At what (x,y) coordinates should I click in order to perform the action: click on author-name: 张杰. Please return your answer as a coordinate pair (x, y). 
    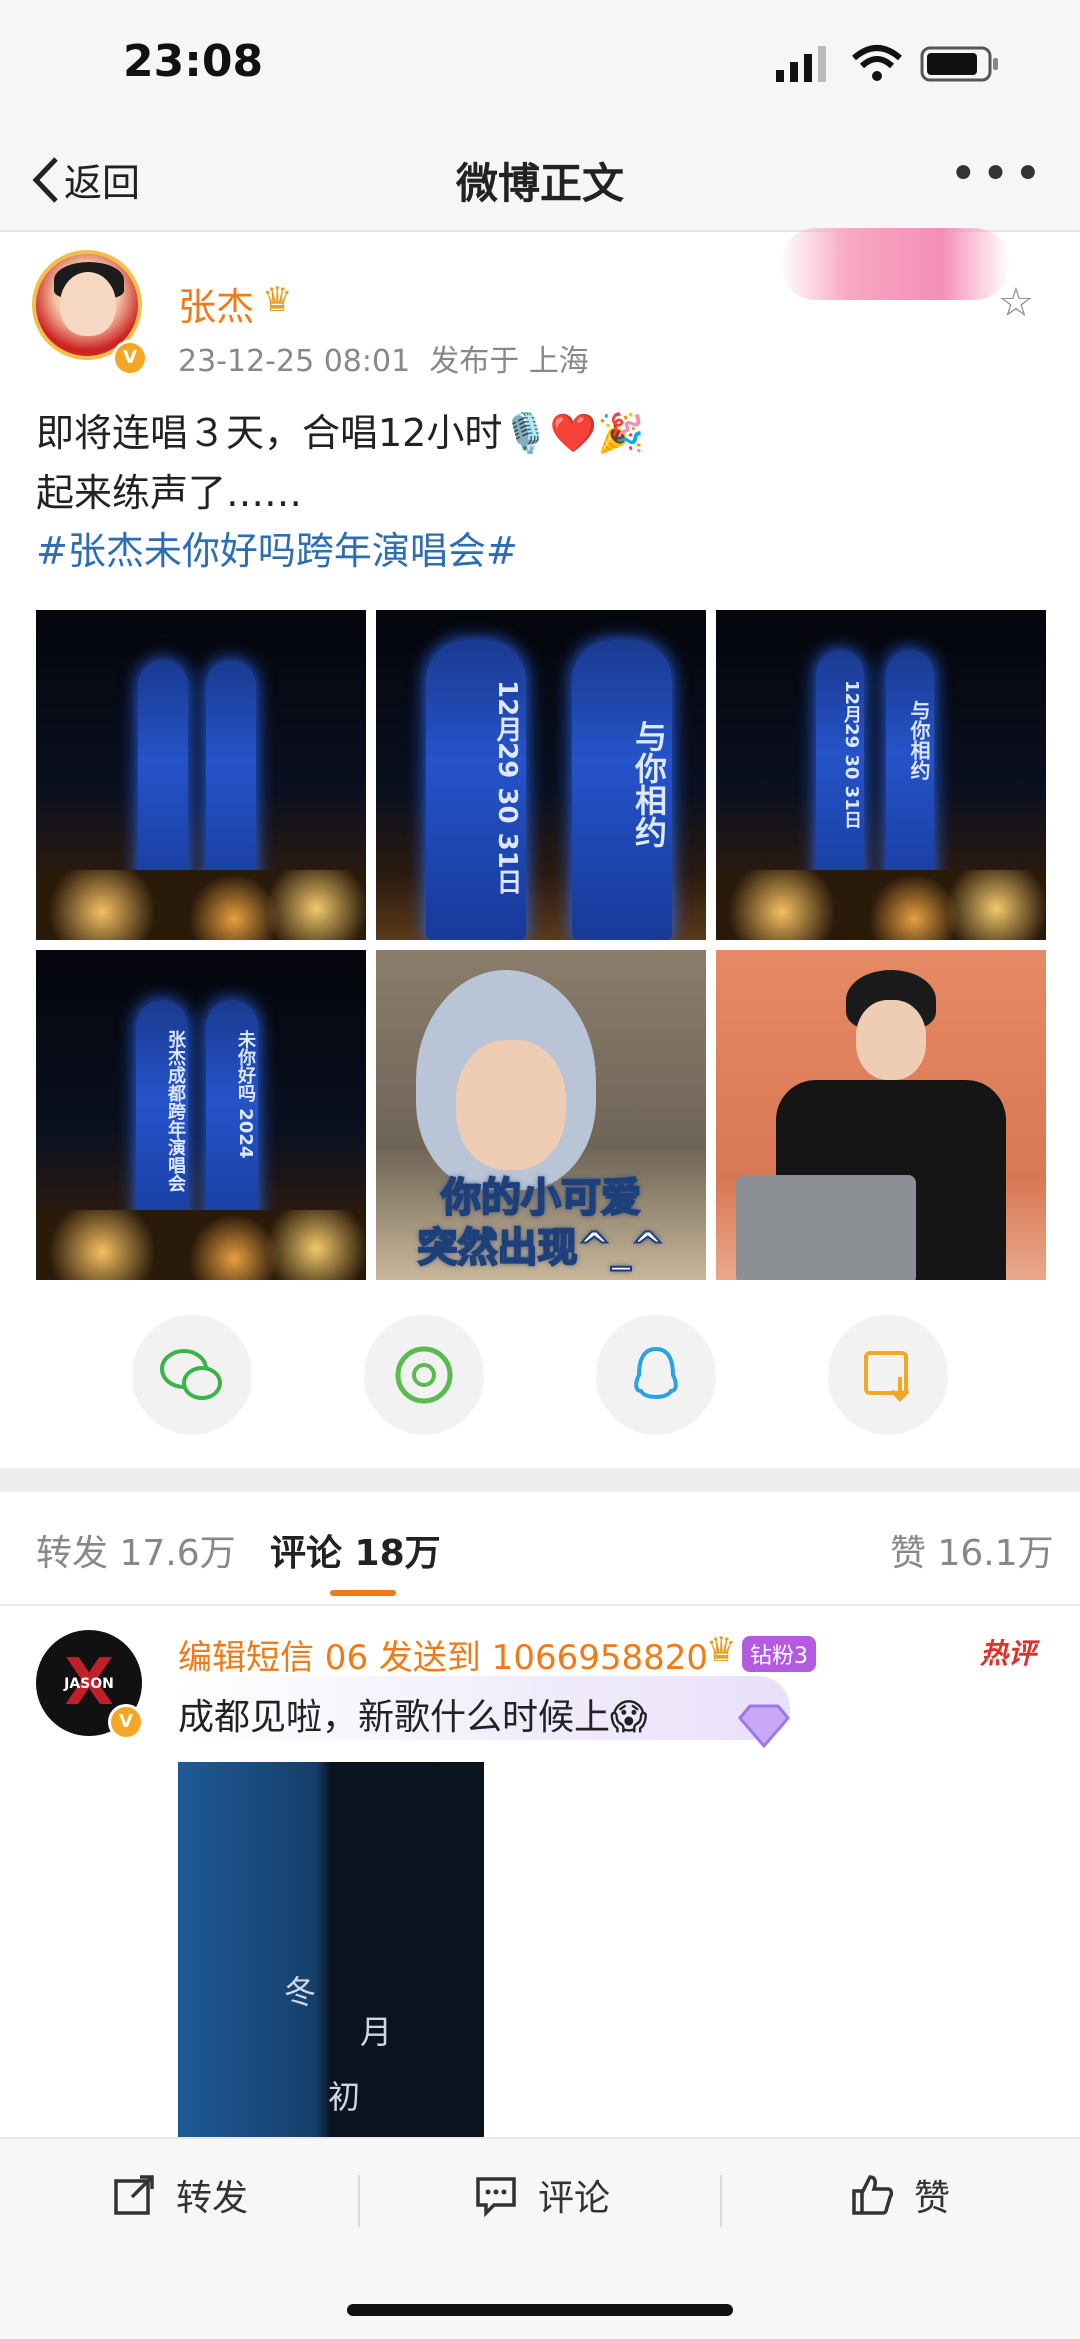
    Looking at the image, I should click on (216, 303).